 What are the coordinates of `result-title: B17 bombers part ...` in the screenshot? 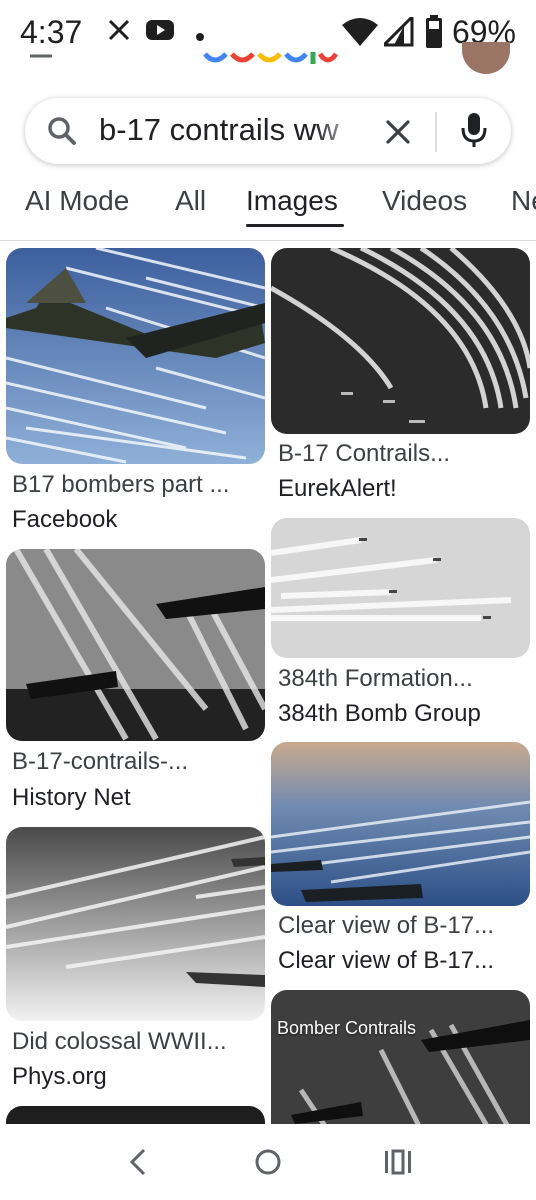 It's located at (120, 485).